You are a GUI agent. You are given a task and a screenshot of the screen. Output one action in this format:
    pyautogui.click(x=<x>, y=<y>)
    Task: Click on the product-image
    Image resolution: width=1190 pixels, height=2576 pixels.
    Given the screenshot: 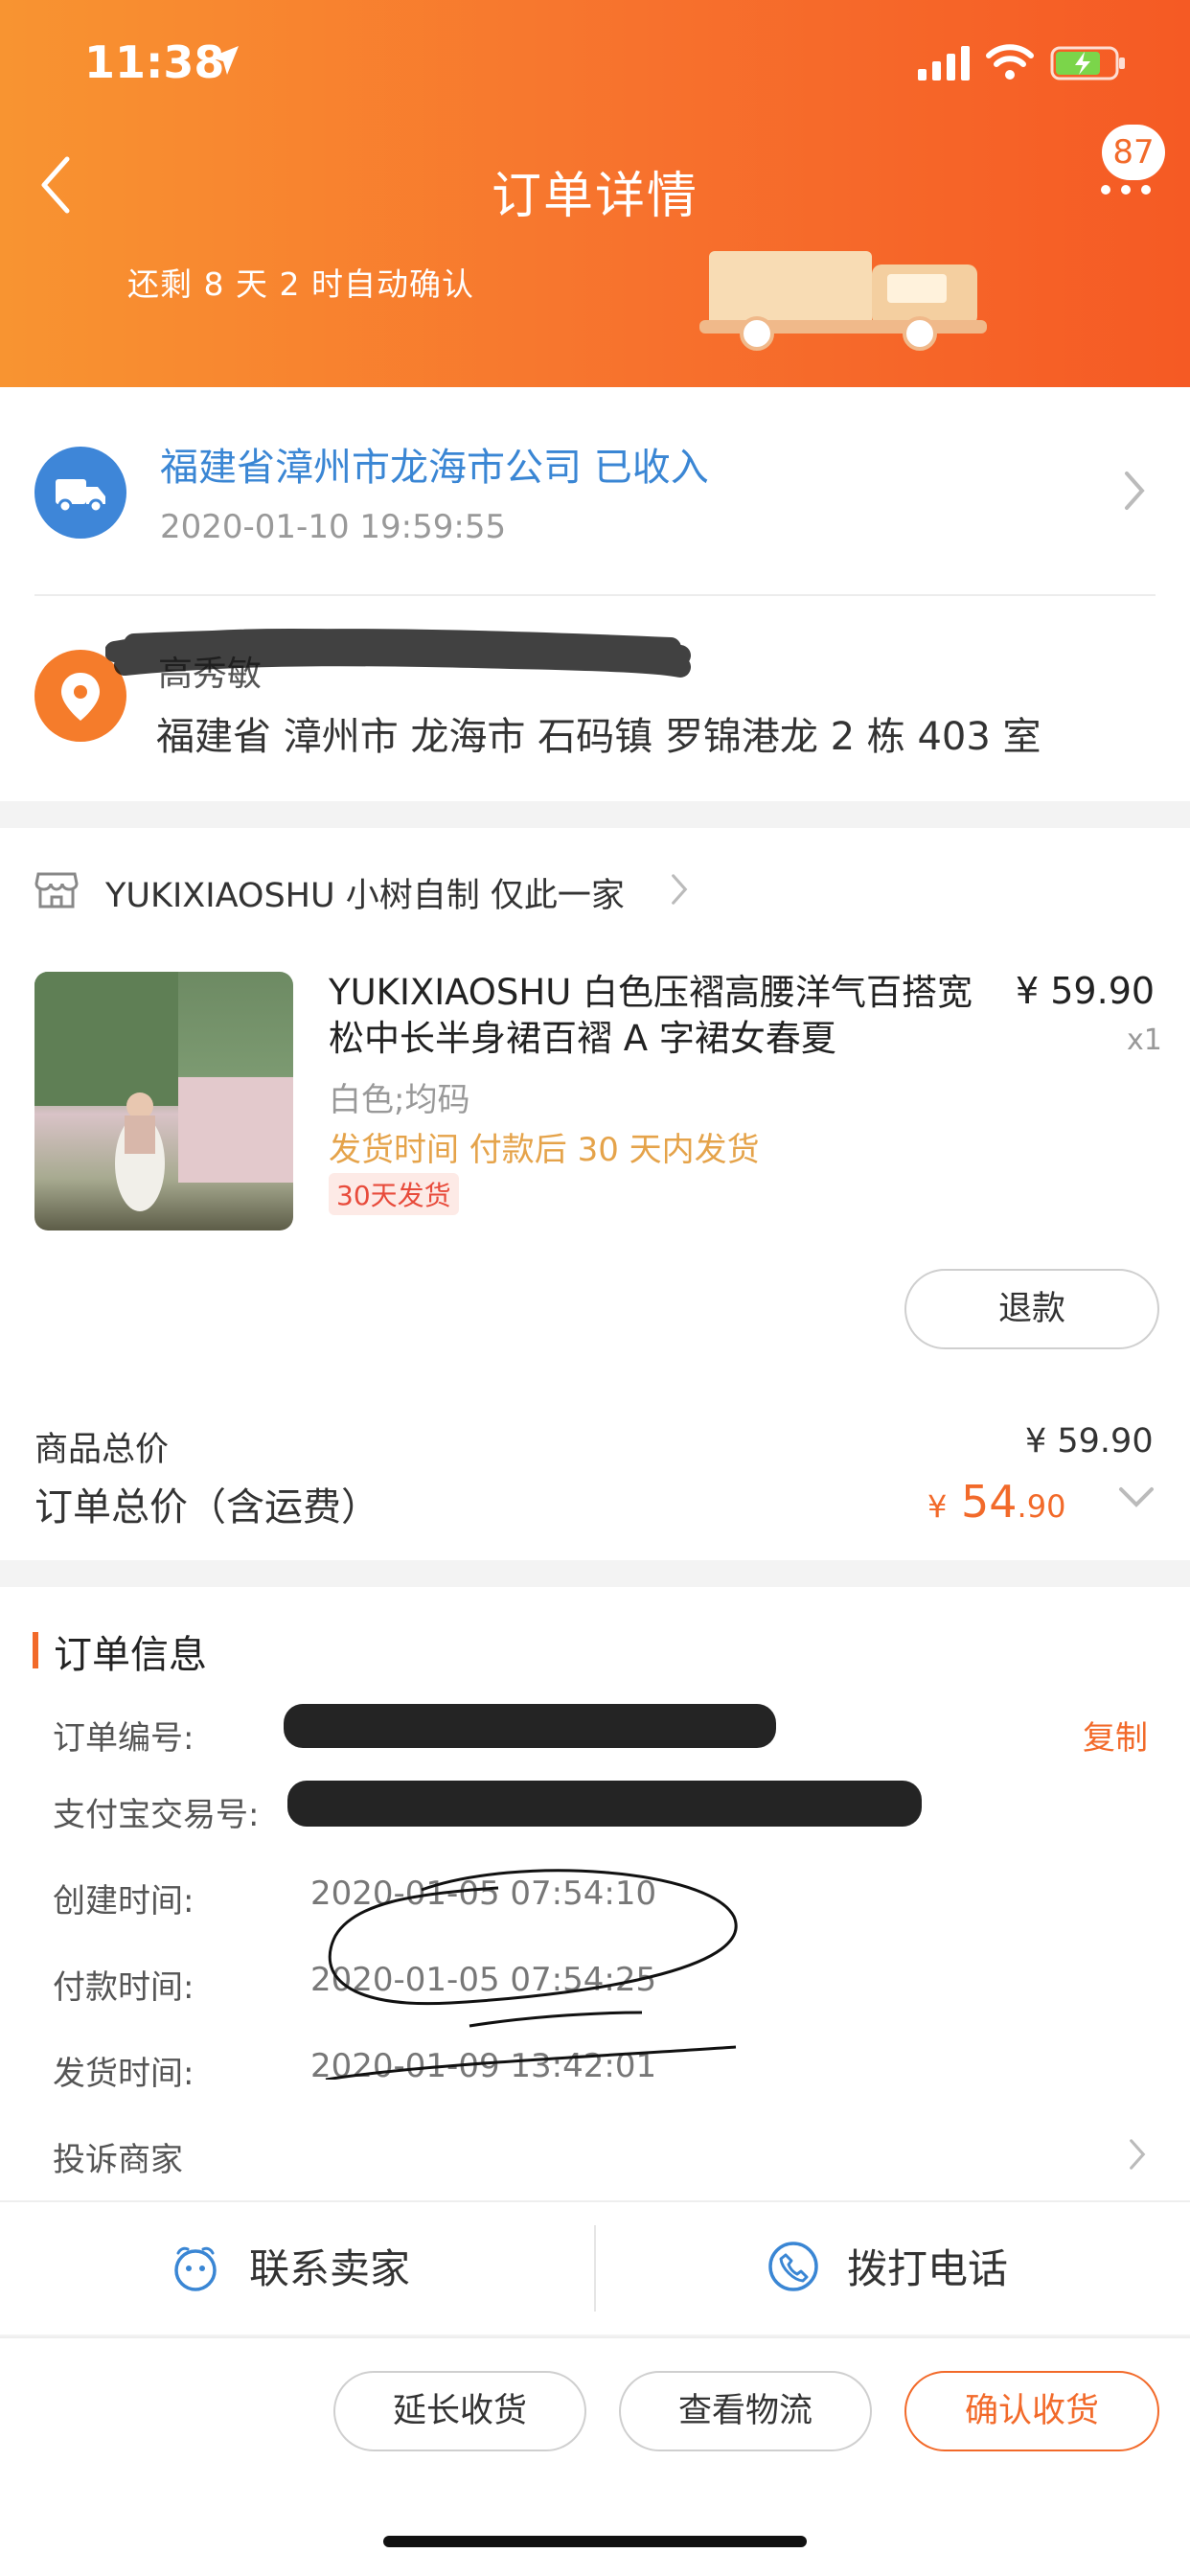 What is the action you would take?
    pyautogui.click(x=163, y=1101)
    